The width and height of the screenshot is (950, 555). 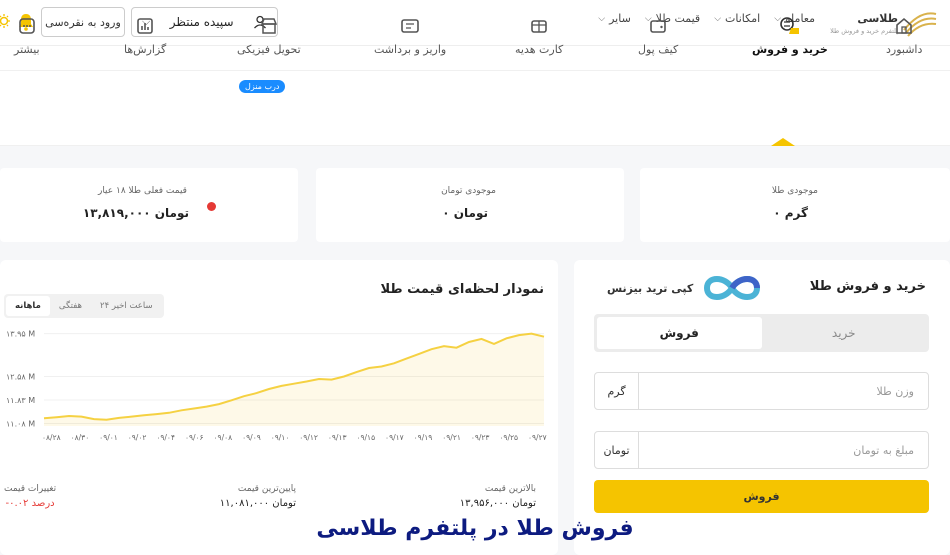 What do you see at coordinates (51, 437) in the screenshot?
I see `x-tick-label: ۰۸/۲۸` at bounding box center [51, 437].